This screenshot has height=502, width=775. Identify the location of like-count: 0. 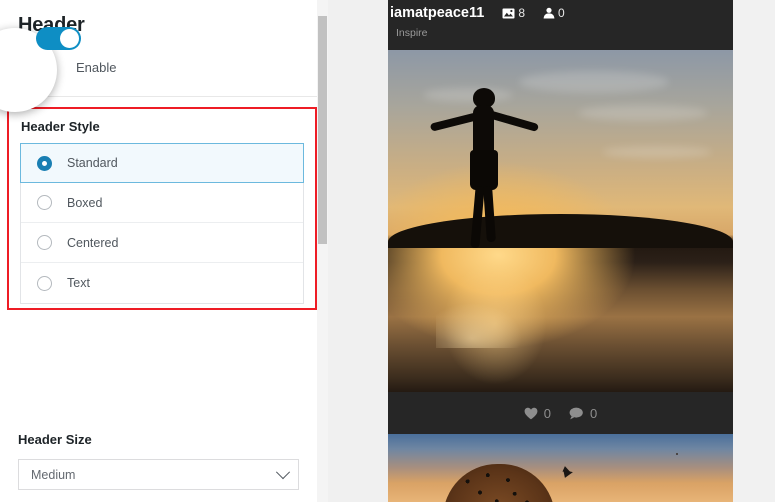
(547, 413).